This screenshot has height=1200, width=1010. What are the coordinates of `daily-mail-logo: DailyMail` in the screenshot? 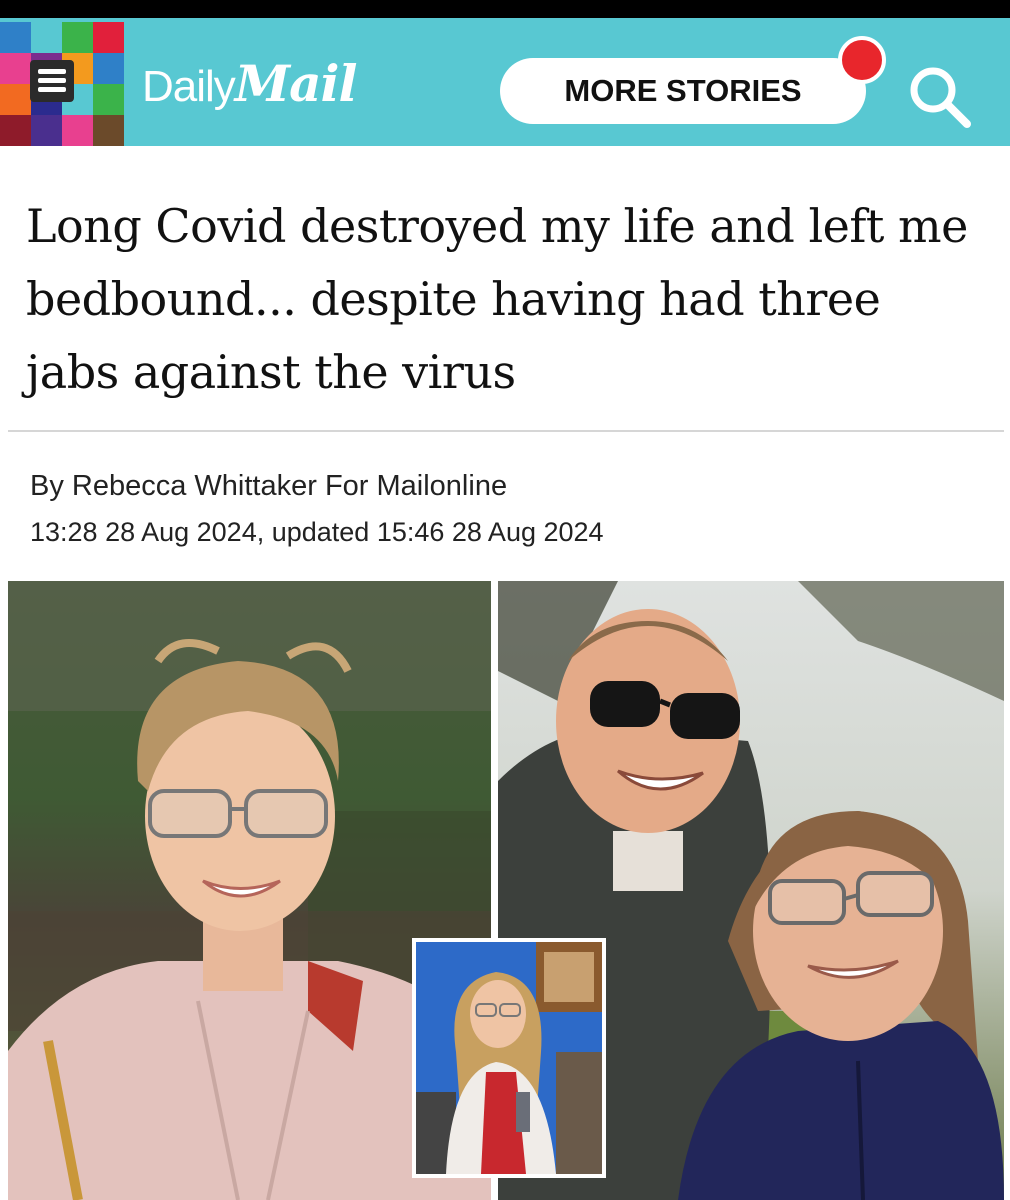 It's located at (250, 84).